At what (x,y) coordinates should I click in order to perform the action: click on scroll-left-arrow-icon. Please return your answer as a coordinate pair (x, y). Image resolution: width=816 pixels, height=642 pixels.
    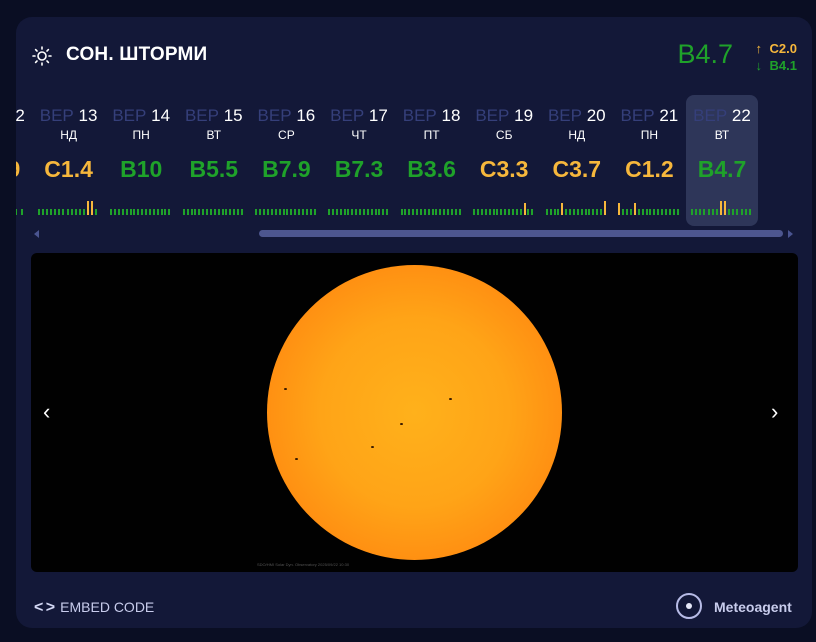
    Looking at the image, I should click on (36, 234).